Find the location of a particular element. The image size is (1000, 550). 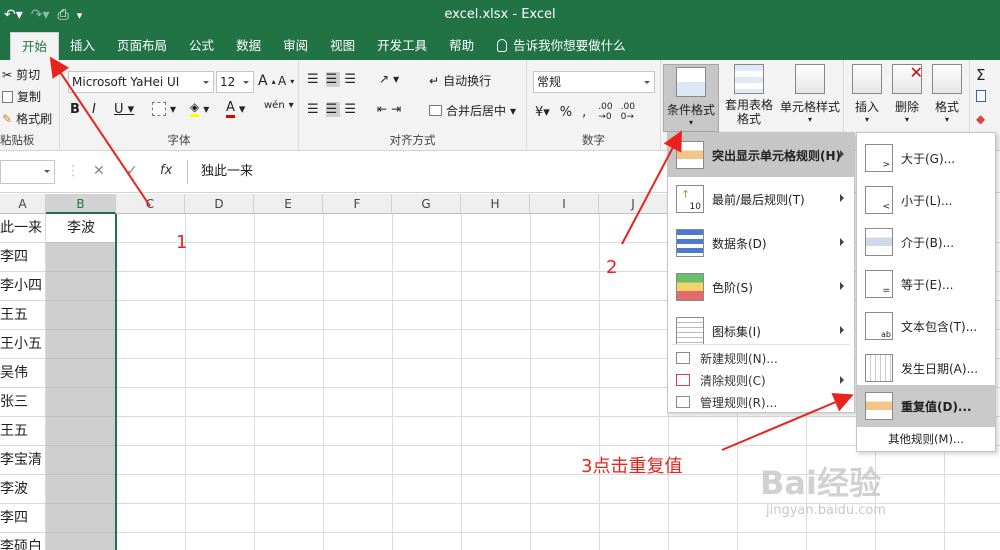

tab-developer: 开发工具 is located at coordinates (402, 46).